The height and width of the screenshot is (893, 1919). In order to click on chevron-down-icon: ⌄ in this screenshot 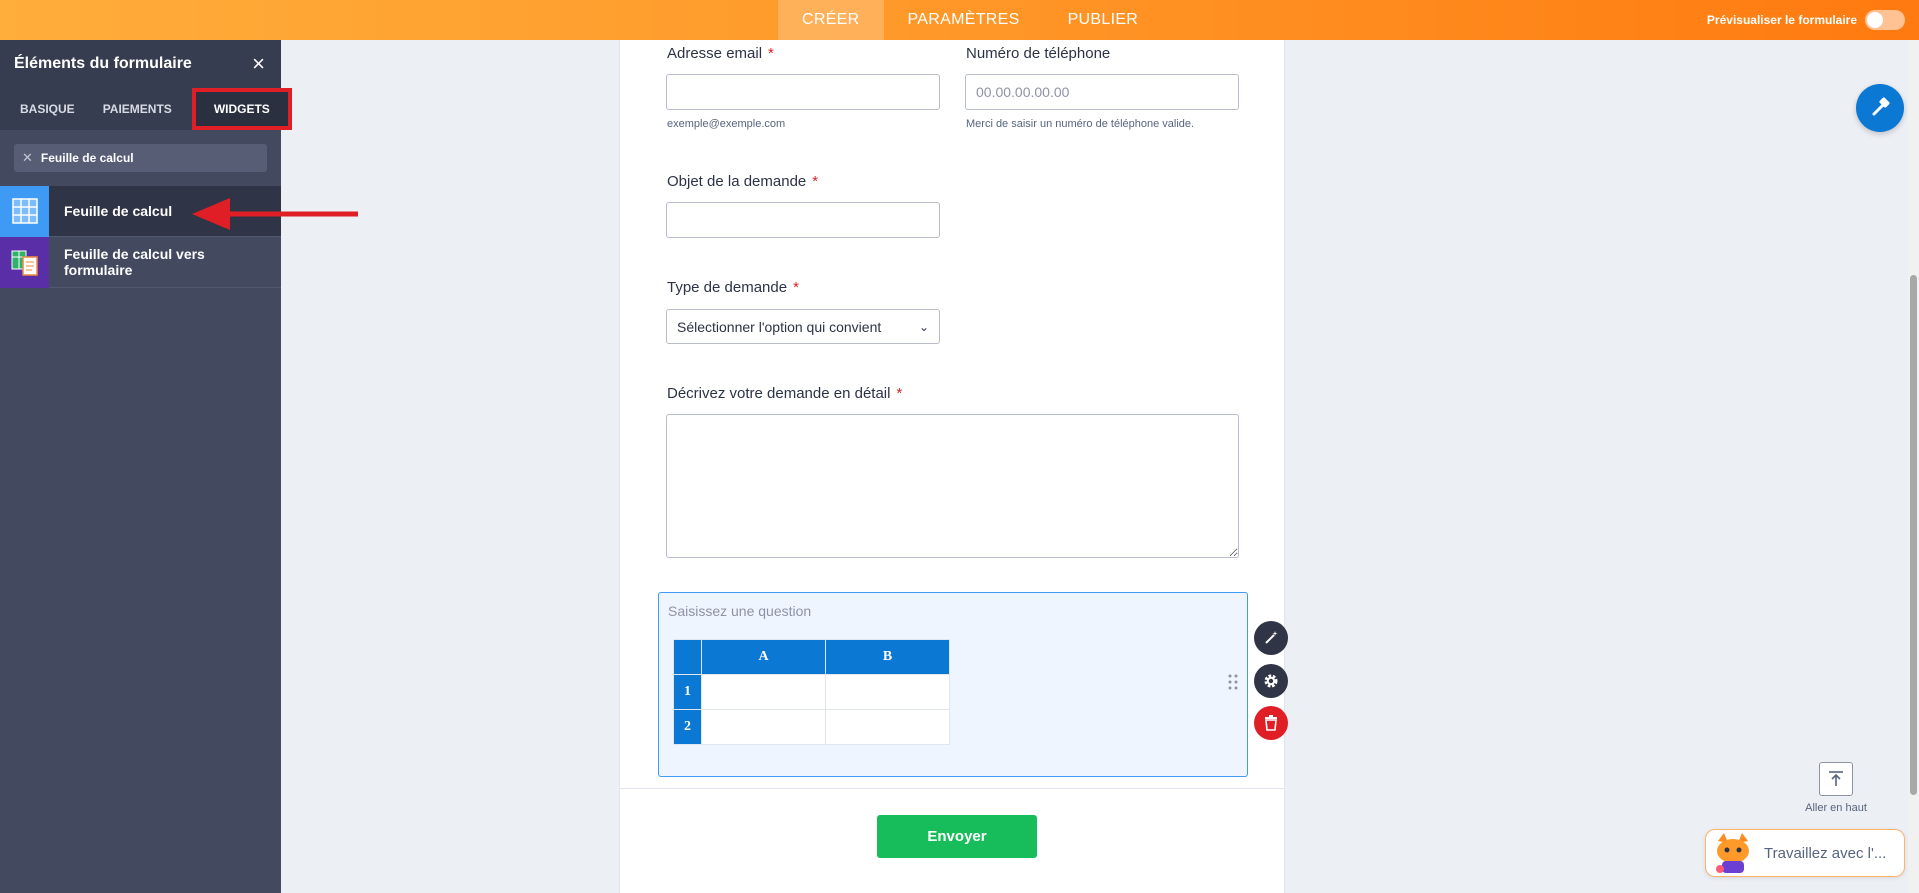, I will do `click(923, 326)`.